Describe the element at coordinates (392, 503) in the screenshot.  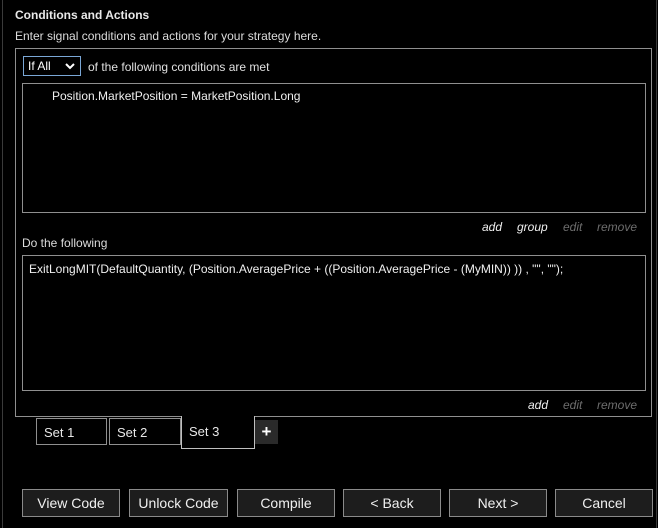
I see `back-button: < Back` at that location.